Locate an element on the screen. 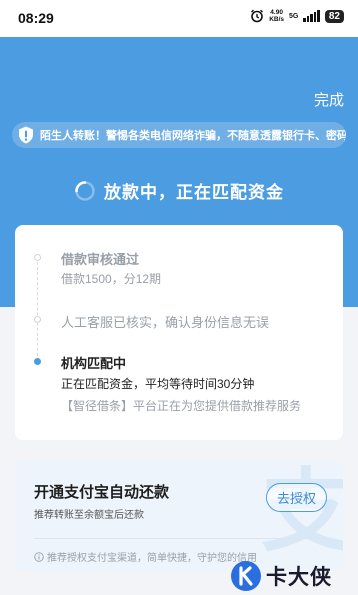  timeline-dot-active is located at coordinates (37, 361).